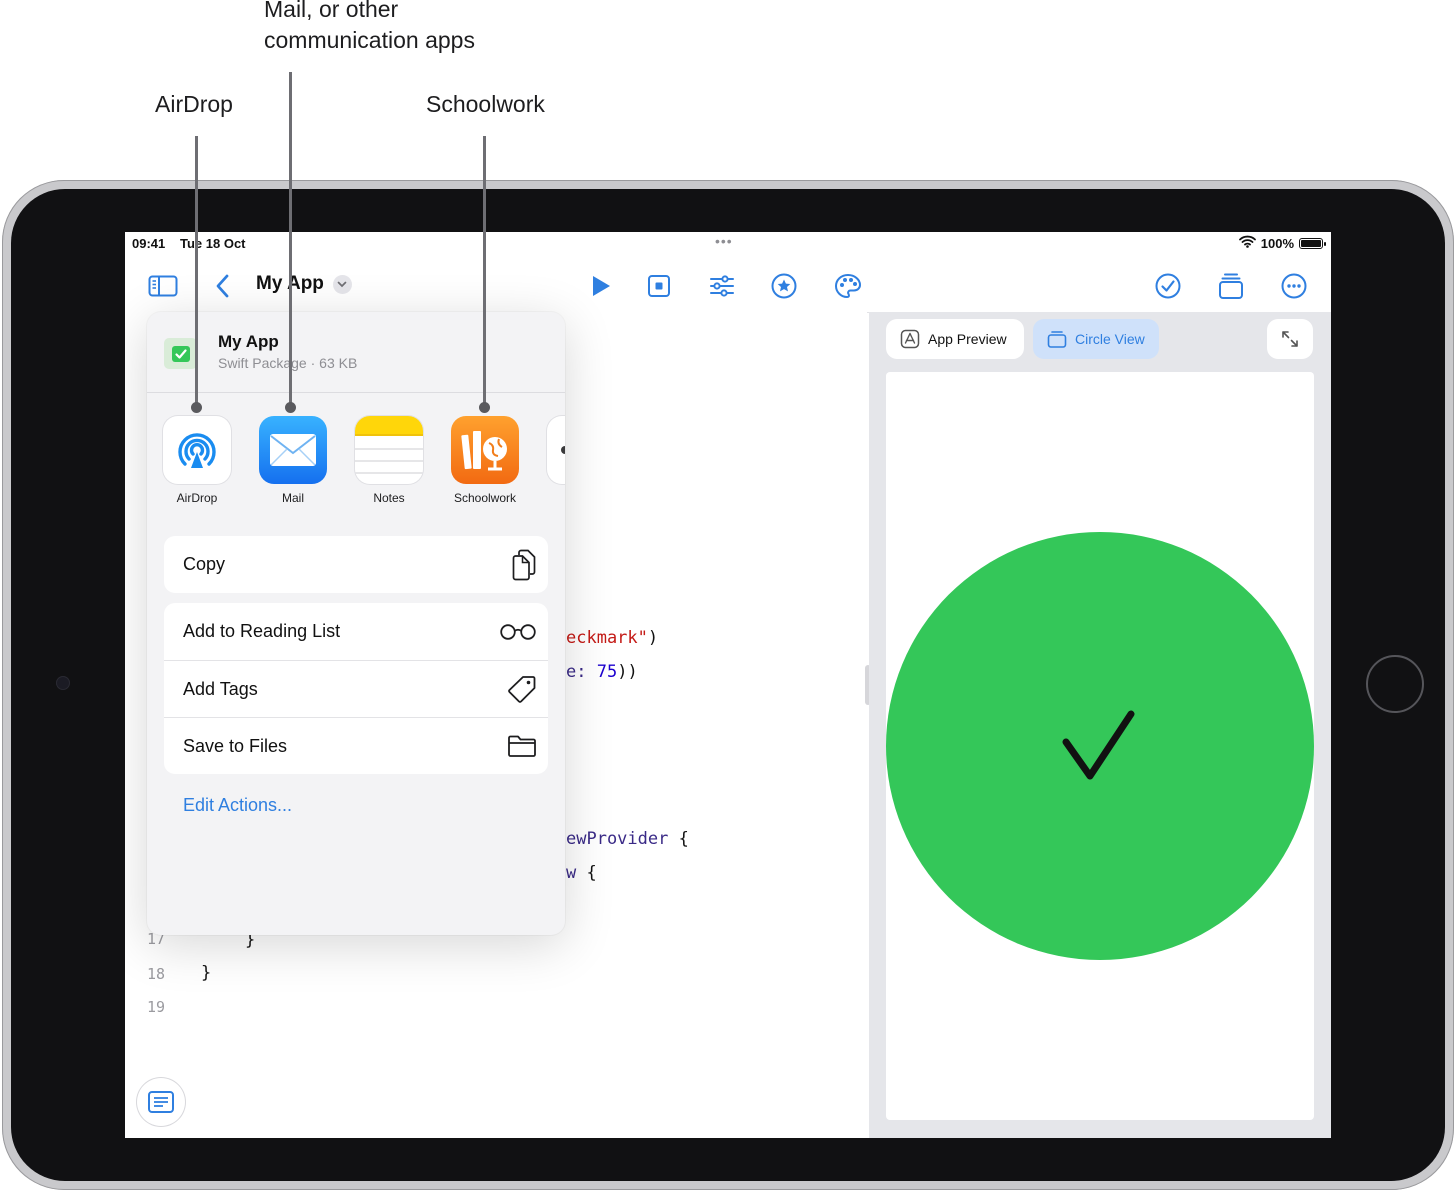  What do you see at coordinates (369, 40) in the screenshot?
I see `callout-mail-line2: communication apps` at bounding box center [369, 40].